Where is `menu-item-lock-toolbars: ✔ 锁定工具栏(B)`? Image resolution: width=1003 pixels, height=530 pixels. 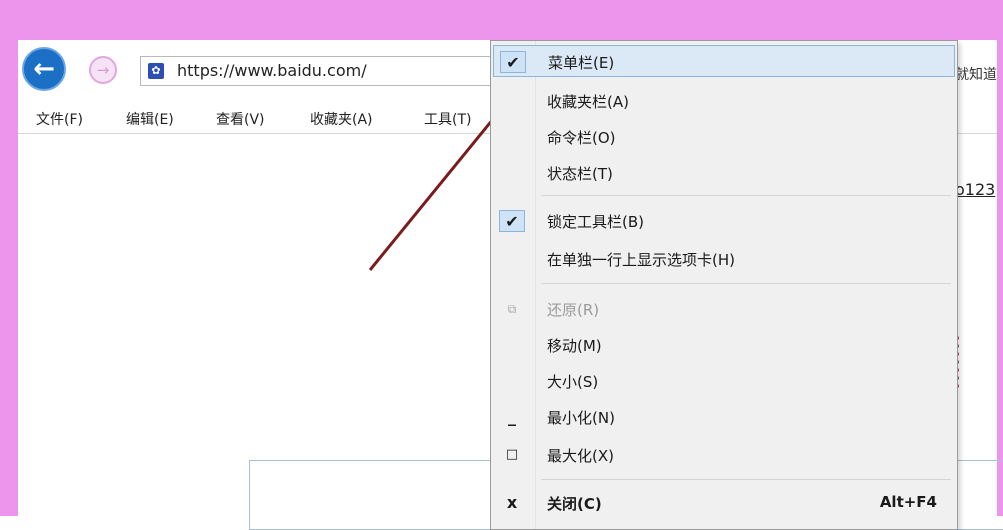 menu-item-lock-toolbars: ✔ 锁定工具栏(B) is located at coordinates (724, 221).